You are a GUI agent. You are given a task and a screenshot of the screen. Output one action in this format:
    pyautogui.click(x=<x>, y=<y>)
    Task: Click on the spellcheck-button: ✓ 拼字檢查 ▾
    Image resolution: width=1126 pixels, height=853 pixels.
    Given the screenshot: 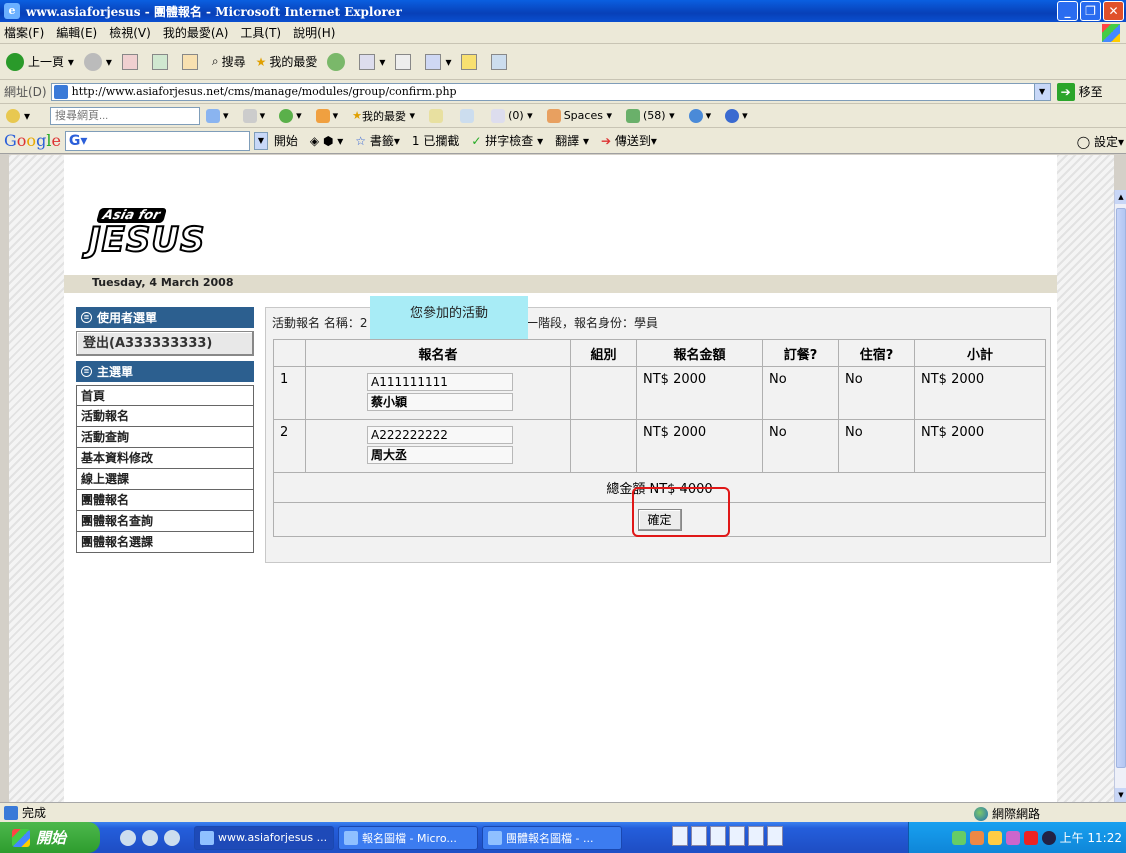 What is the action you would take?
    pyautogui.click(x=507, y=140)
    